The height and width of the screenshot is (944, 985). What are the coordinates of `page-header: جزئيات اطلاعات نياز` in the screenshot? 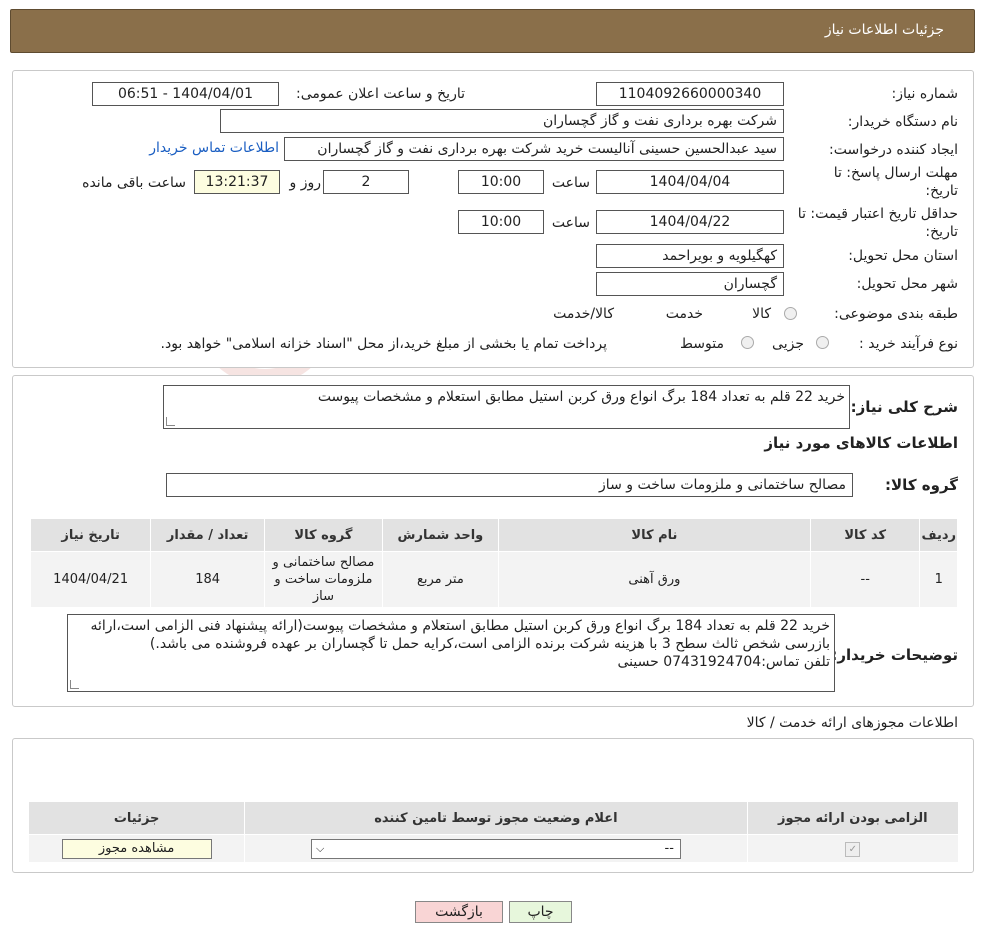 It's located at (492, 31).